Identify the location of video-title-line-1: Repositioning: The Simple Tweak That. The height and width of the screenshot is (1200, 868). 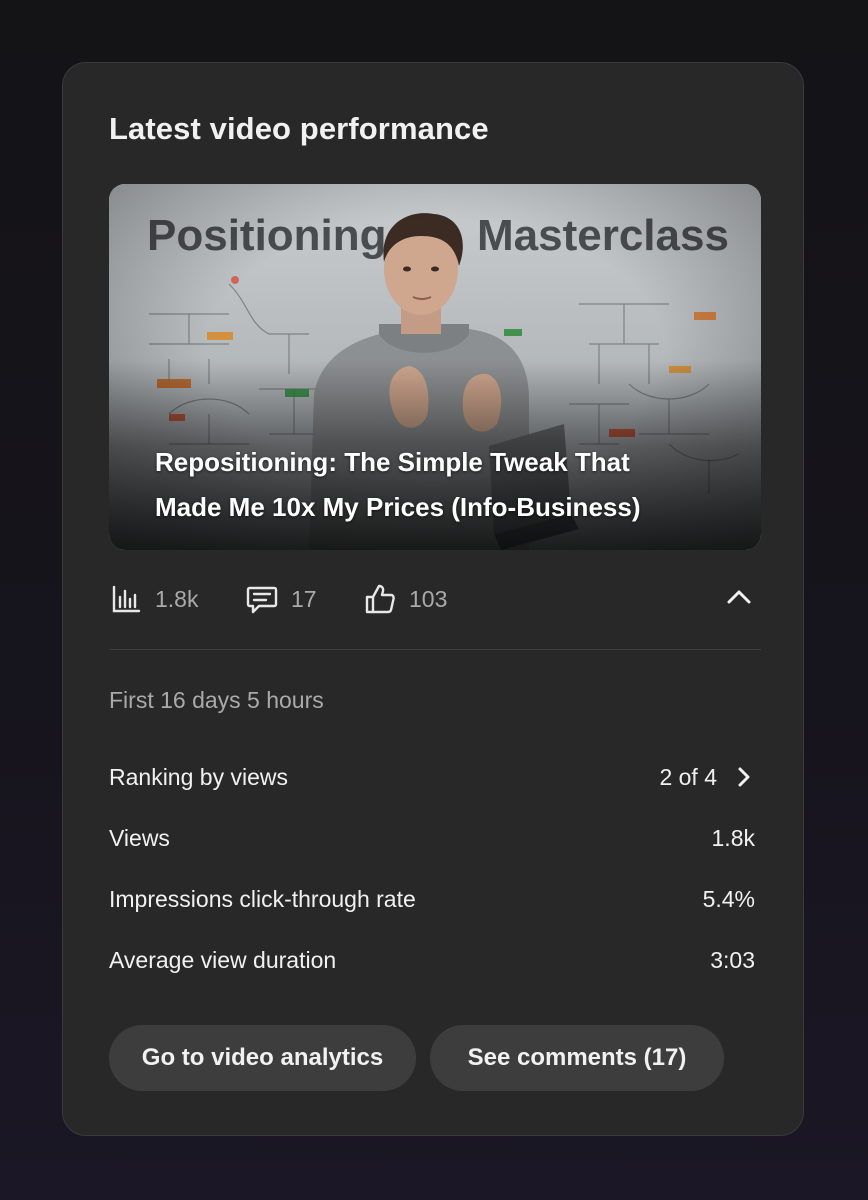
(392, 462).